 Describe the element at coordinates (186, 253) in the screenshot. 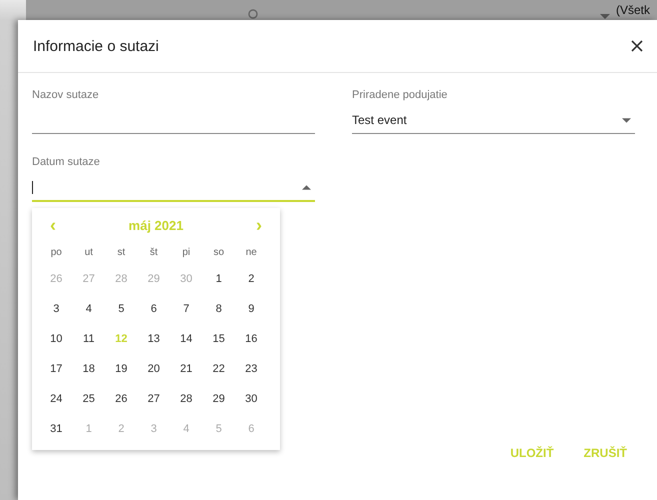

I see `weekday-label: pi` at that location.